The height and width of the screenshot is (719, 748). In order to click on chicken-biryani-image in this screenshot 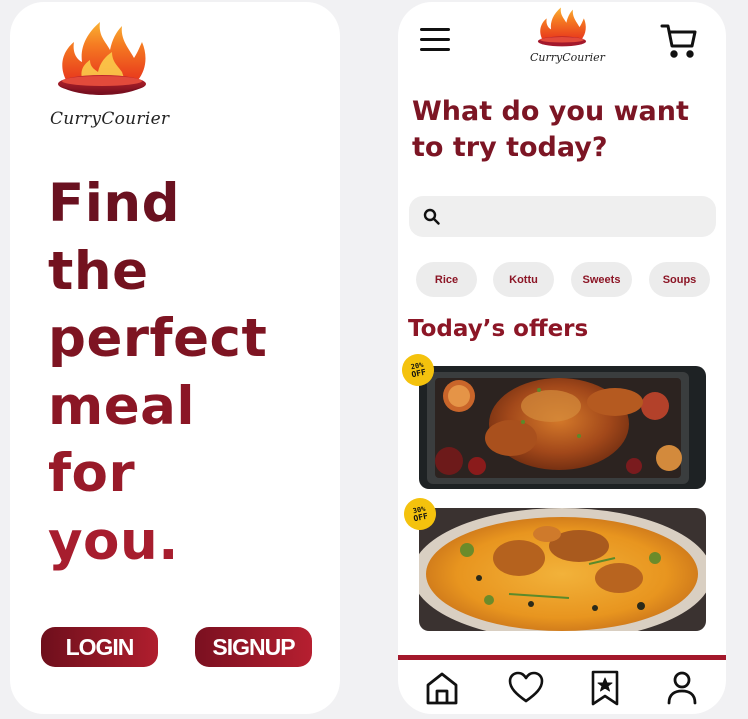, I will do `click(562, 569)`.